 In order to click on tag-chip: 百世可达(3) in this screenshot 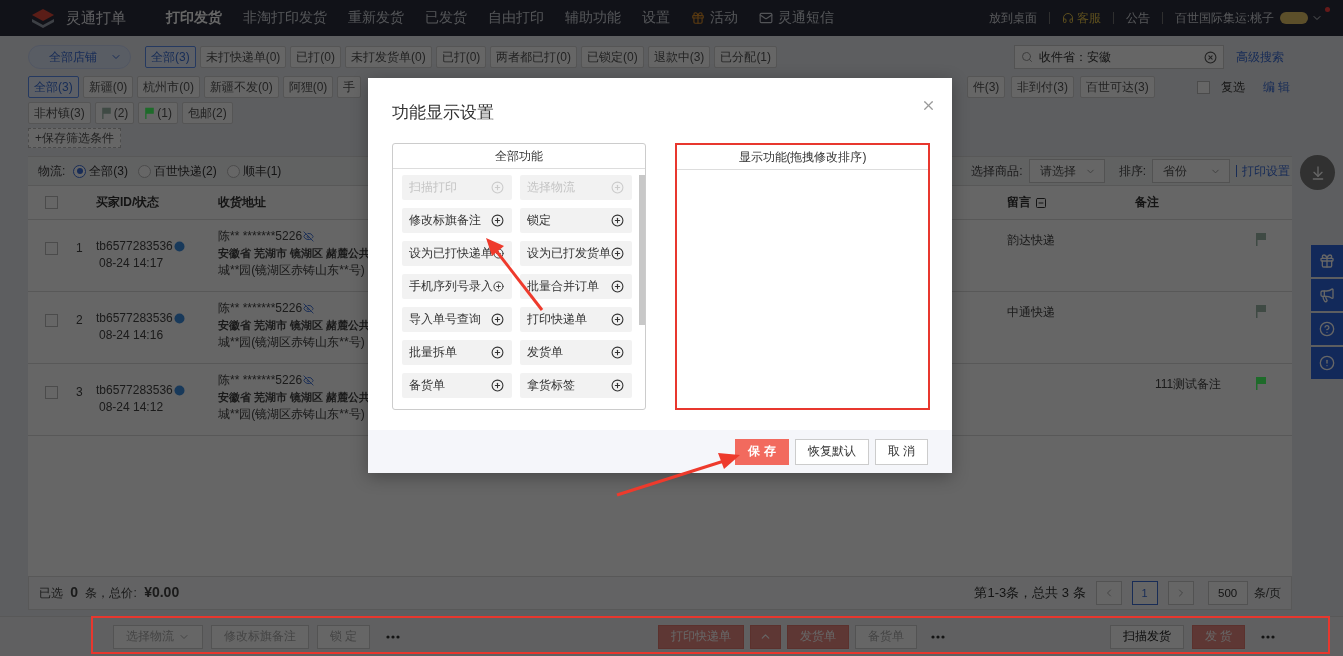, I will do `click(1117, 87)`.